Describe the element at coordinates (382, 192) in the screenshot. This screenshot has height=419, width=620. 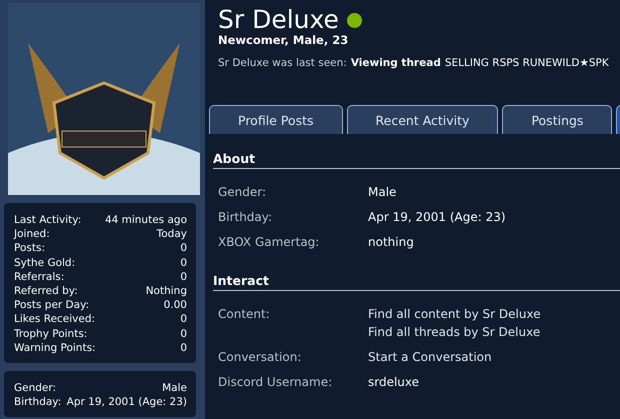
I see `field-value: Male` at that location.